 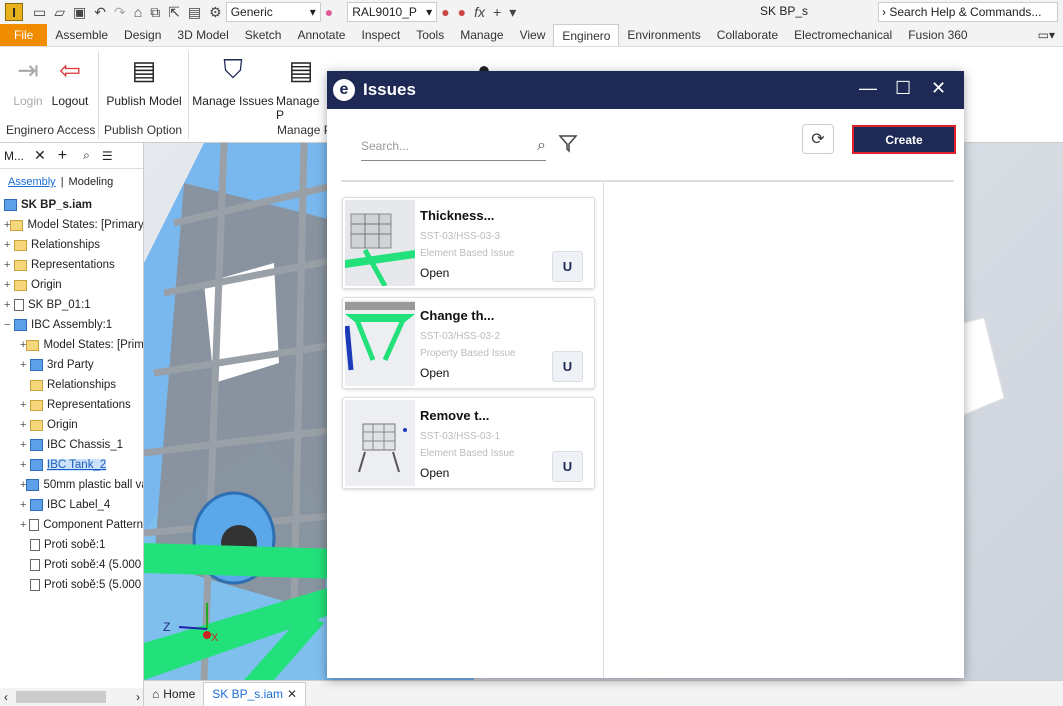 I want to click on refresh-button: ⟳, so click(x=818, y=139).